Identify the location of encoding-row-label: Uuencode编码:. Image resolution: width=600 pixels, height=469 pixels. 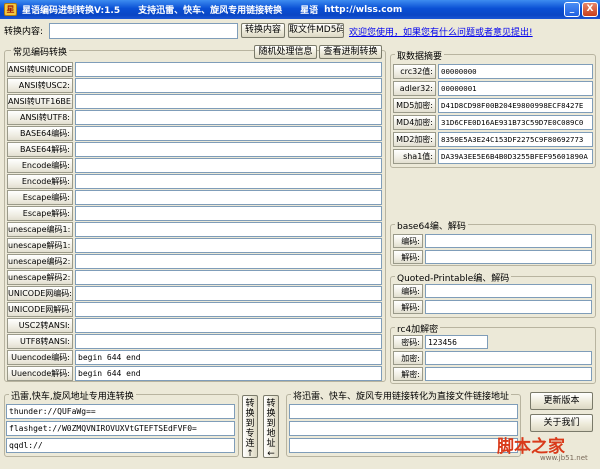
(40, 357).